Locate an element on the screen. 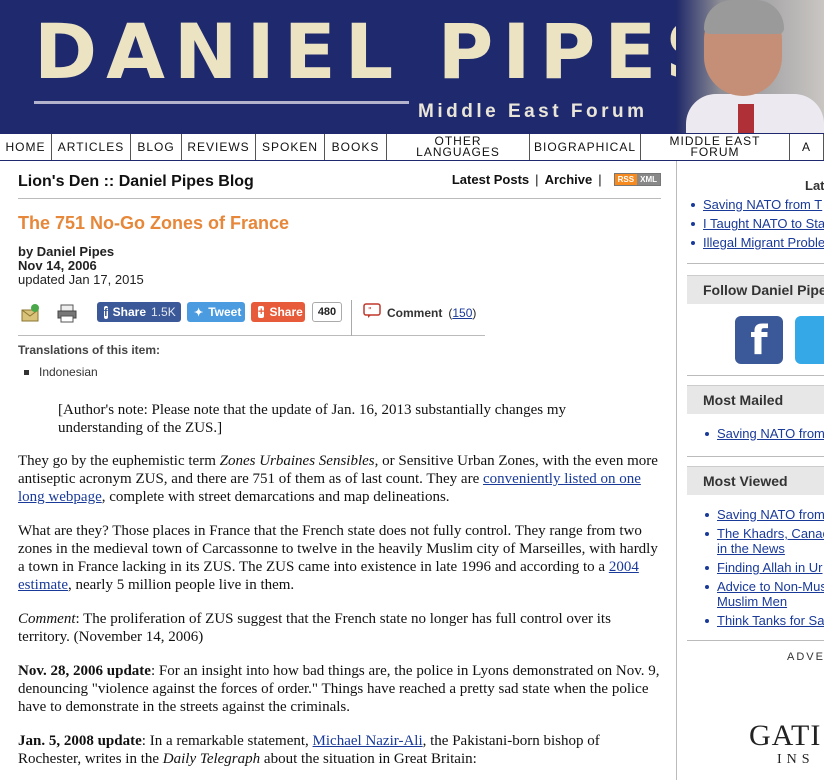  facebook-icon: f is located at coordinates (106, 312).